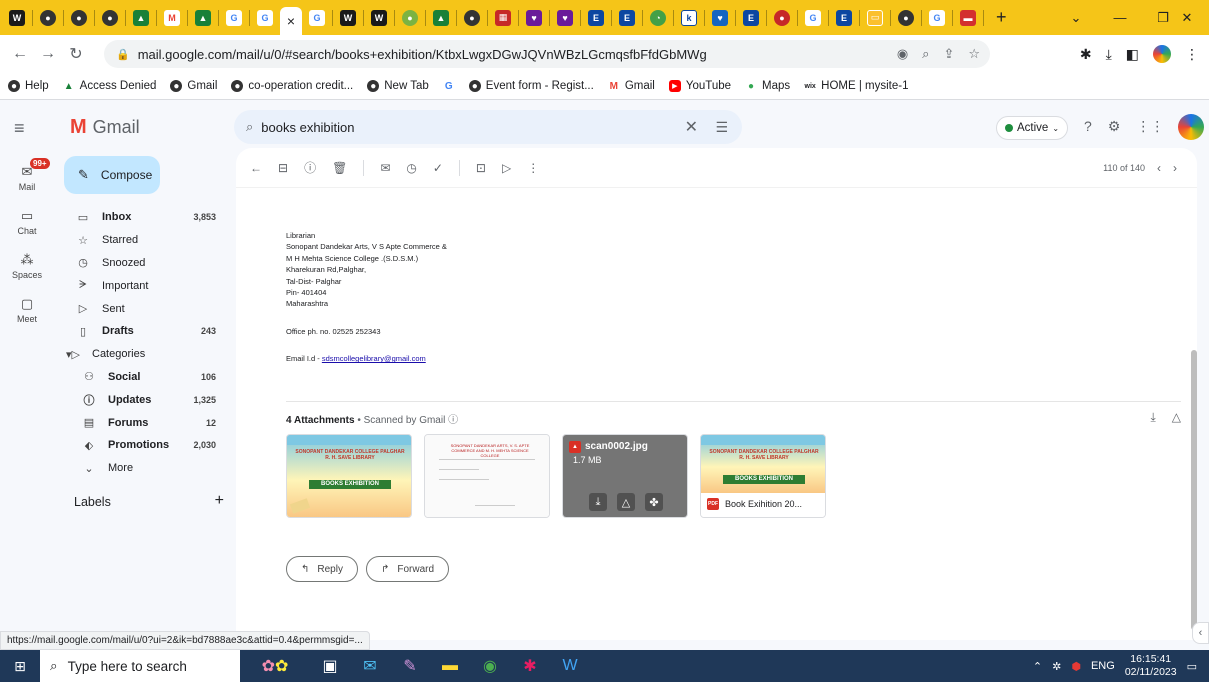 The width and height of the screenshot is (1209, 682). Describe the element at coordinates (1001, 17) in the screenshot. I see `new-tab-button: +` at that location.